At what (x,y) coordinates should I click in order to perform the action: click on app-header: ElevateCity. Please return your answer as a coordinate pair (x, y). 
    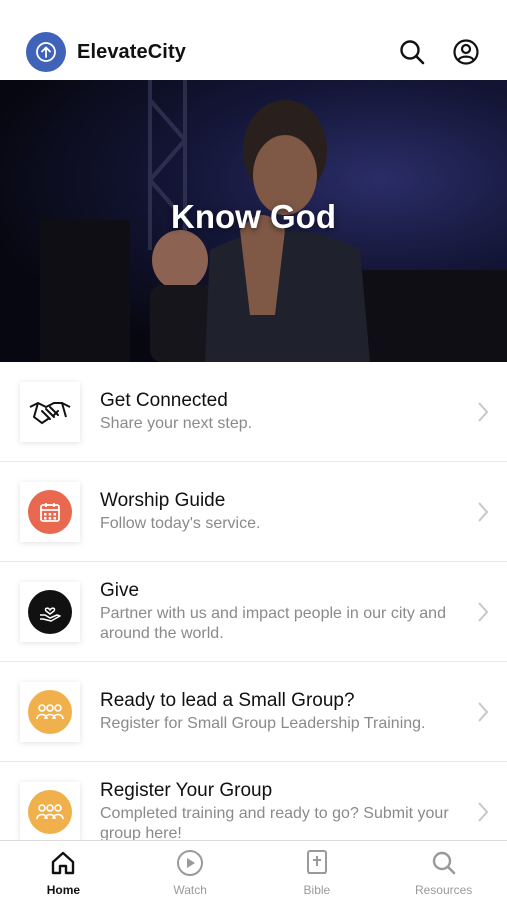
    Looking at the image, I should click on (253, 52).